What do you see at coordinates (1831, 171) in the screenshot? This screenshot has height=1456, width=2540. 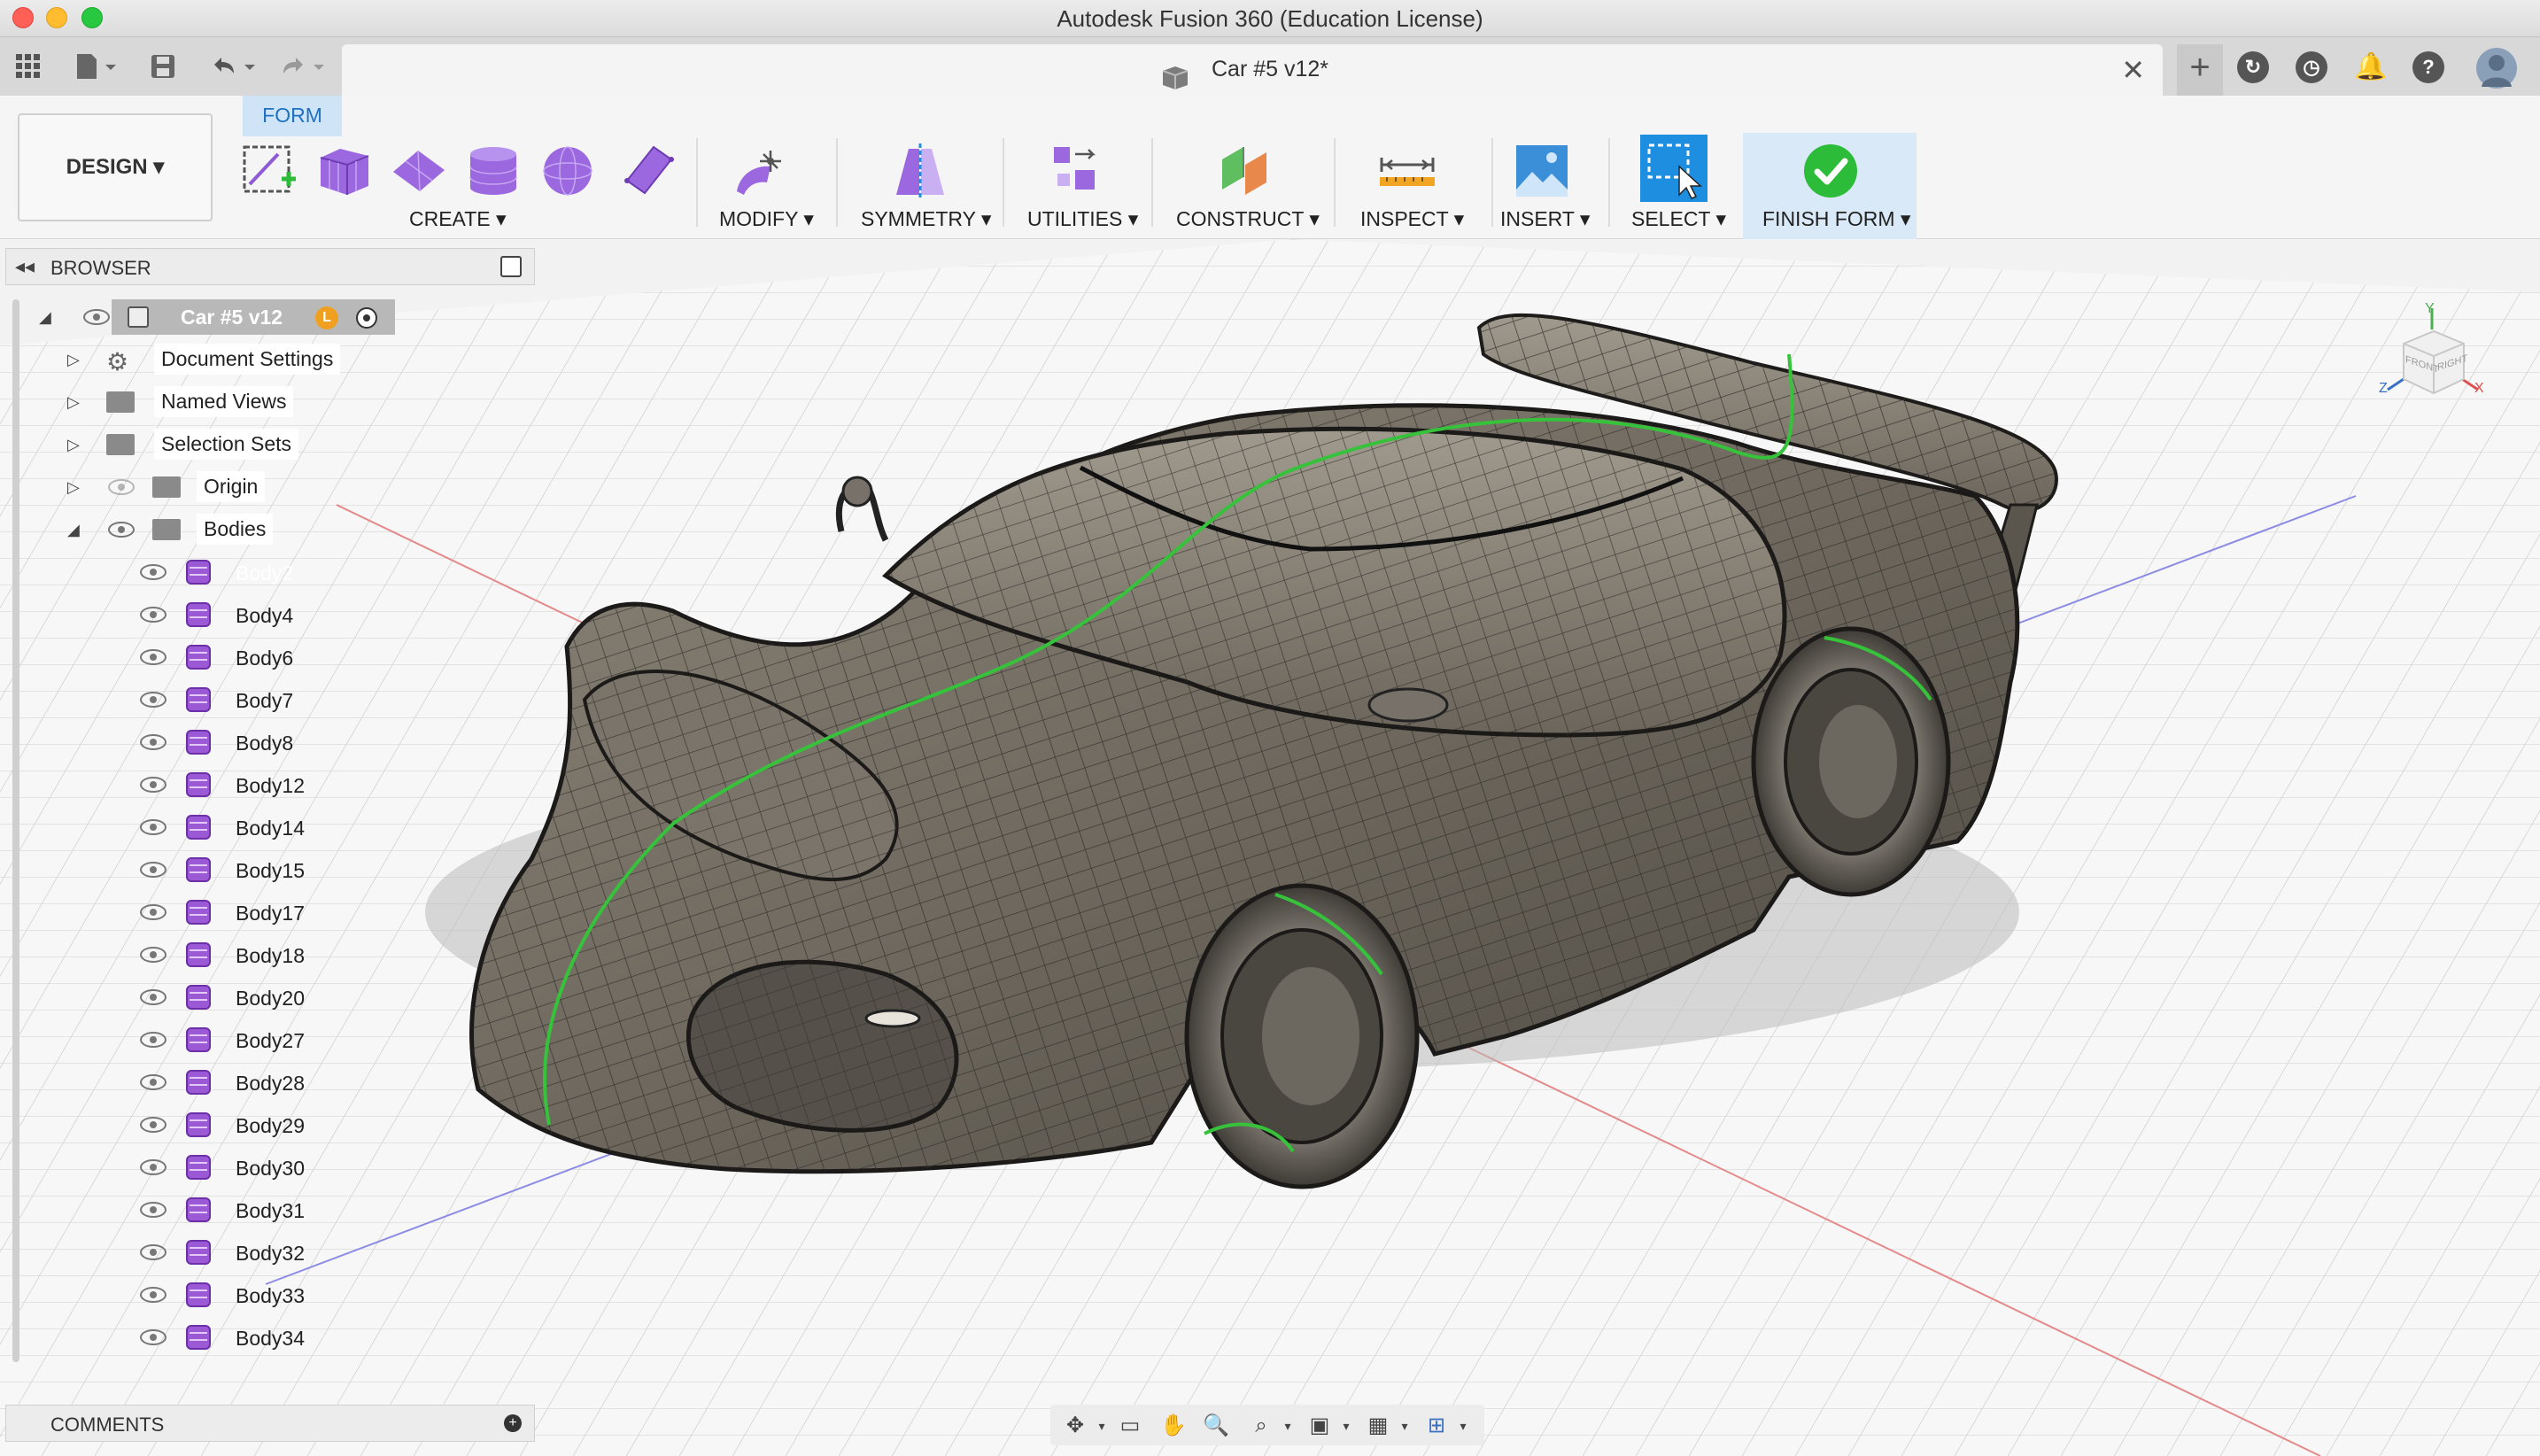 I see `finish-form-checkmark-icon` at bounding box center [1831, 171].